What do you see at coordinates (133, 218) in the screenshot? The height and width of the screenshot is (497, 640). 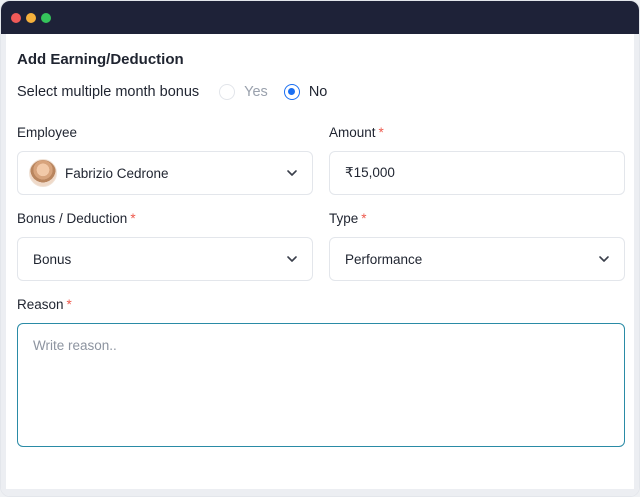 I see `bonus-deduction-required-mark: *` at bounding box center [133, 218].